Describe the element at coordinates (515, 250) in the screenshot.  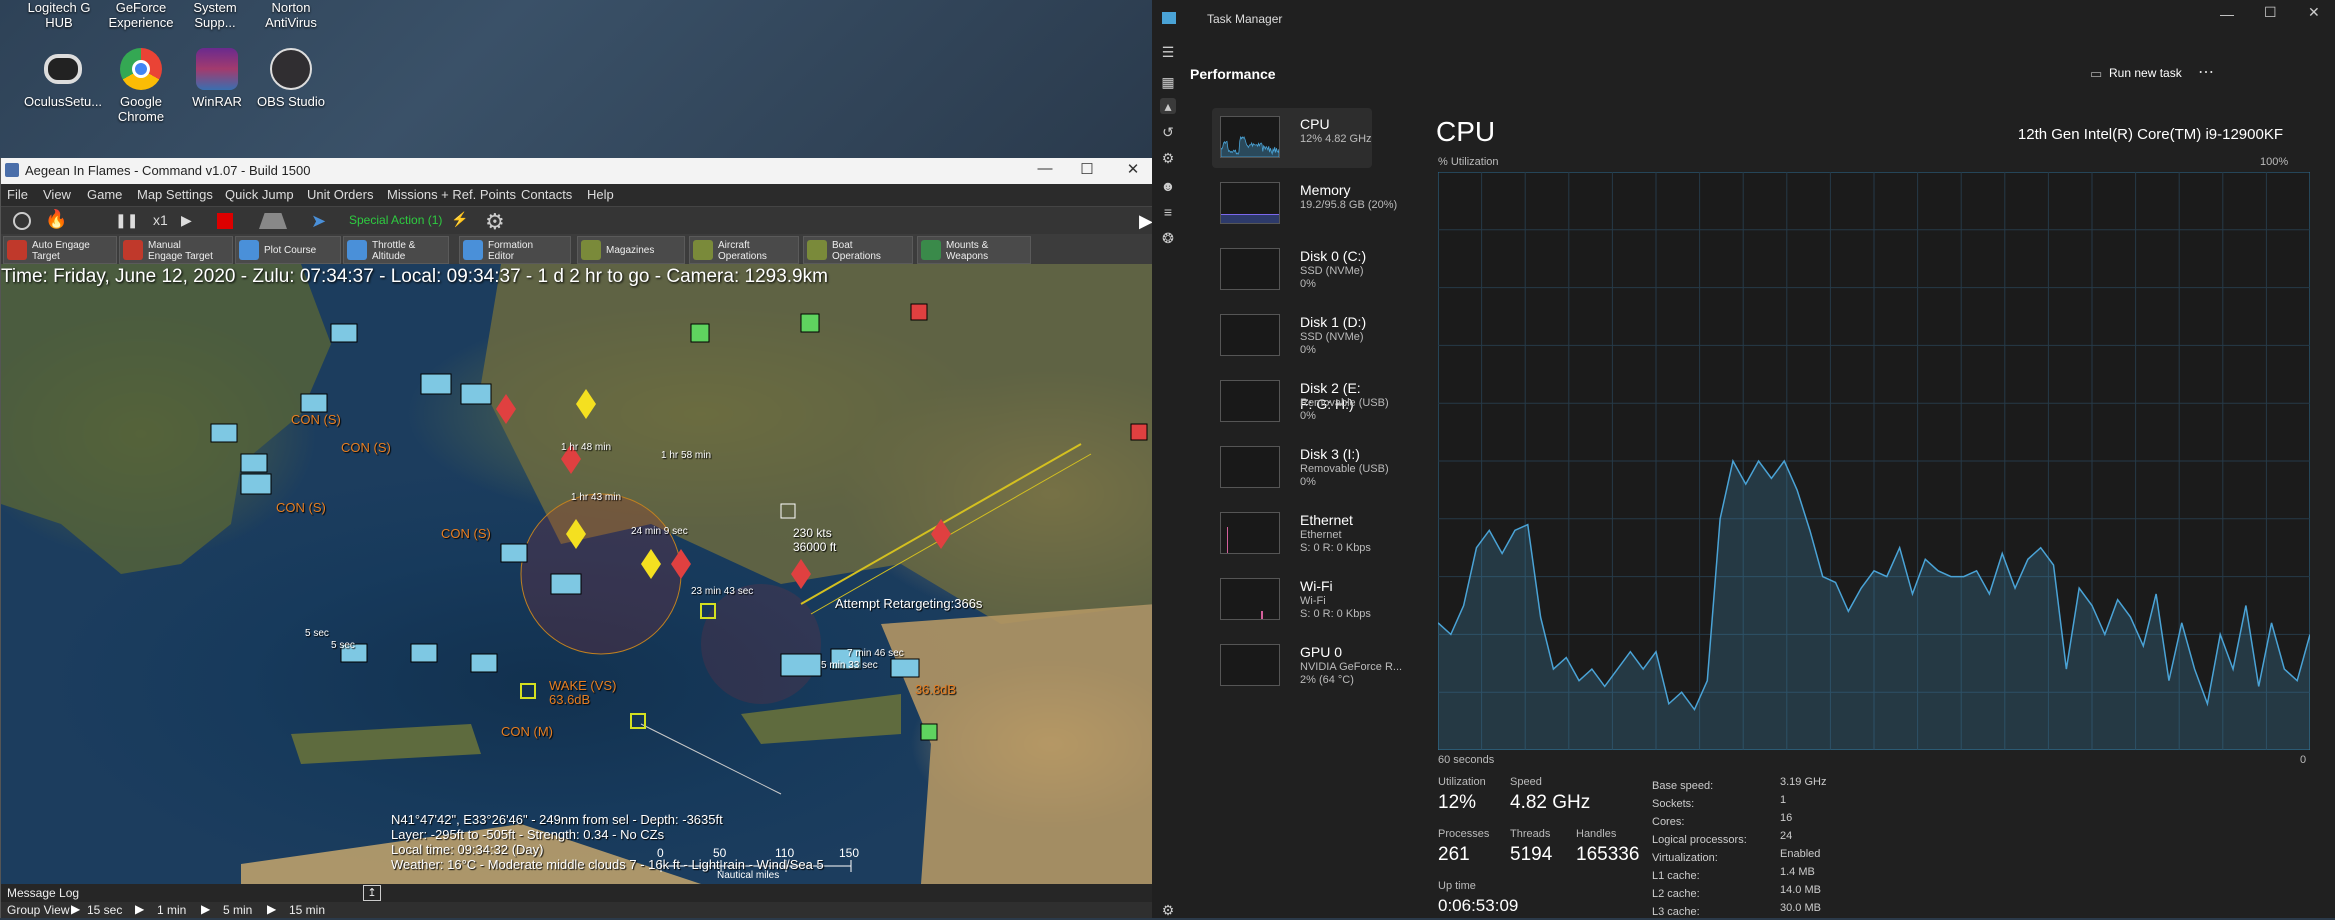
I see `formation-editor-button: Formation Editor` at that location.